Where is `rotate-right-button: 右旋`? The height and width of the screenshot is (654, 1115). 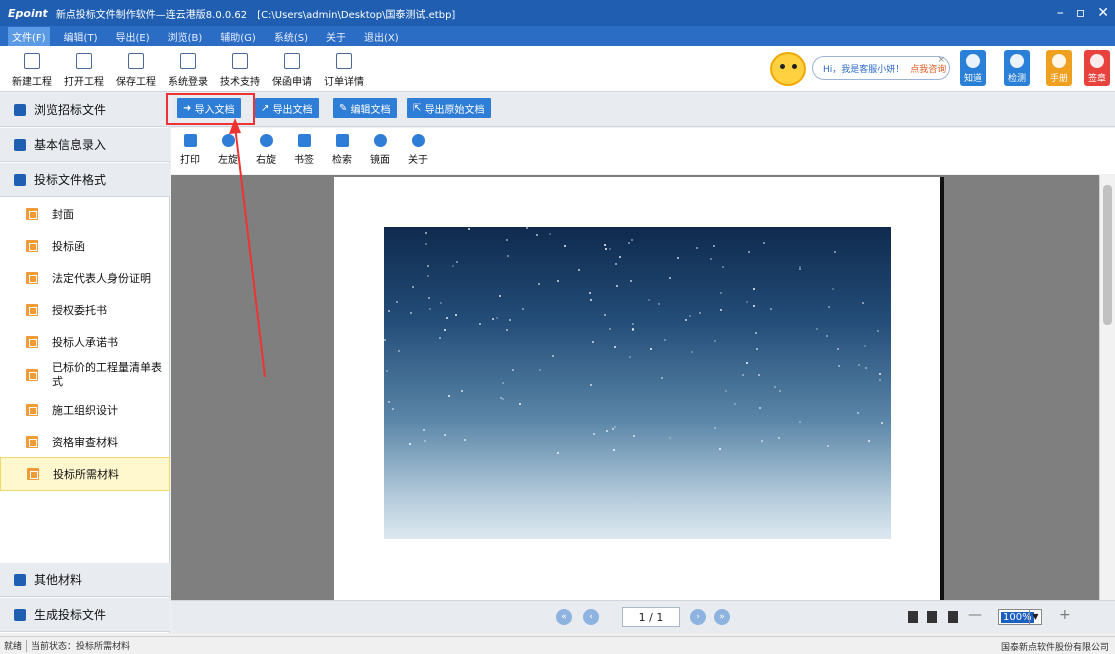 rotate-right-button: 右旋 is located at coordinates (266, 150).